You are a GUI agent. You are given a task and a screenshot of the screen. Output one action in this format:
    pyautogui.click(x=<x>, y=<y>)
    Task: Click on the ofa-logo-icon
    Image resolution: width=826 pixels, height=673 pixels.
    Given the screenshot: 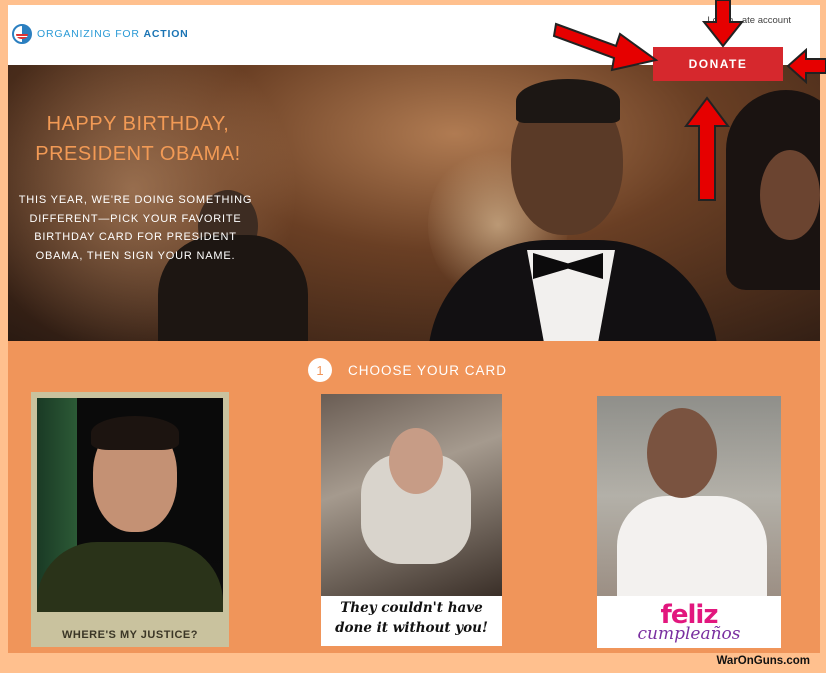 What is the action you would take?
    pyautogui.click(x=22, y=34)
    